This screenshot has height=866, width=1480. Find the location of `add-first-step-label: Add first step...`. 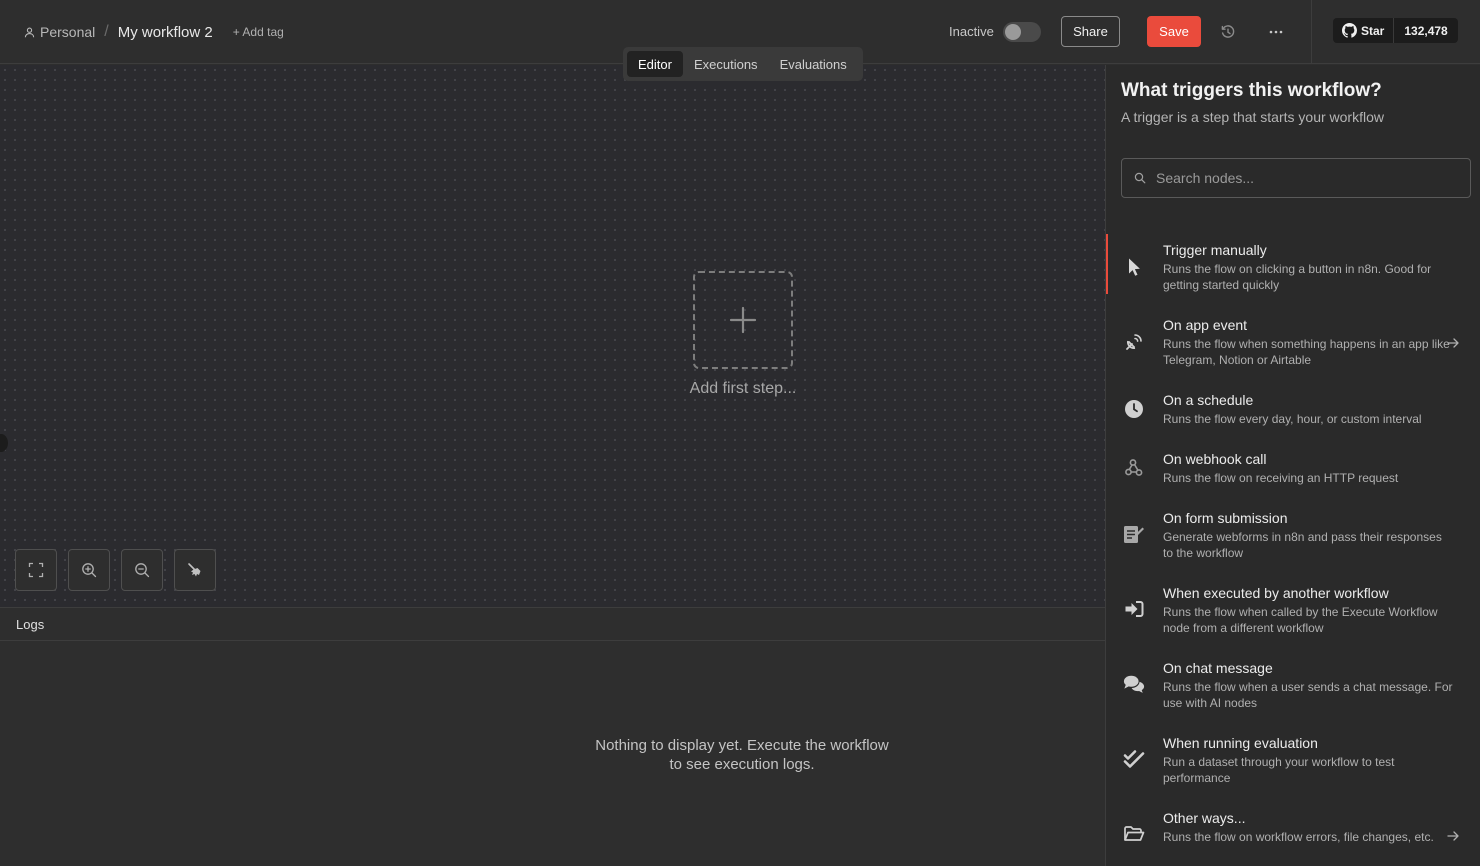

add-first-step-label: Add first step... is located at coordinates (743, 388).